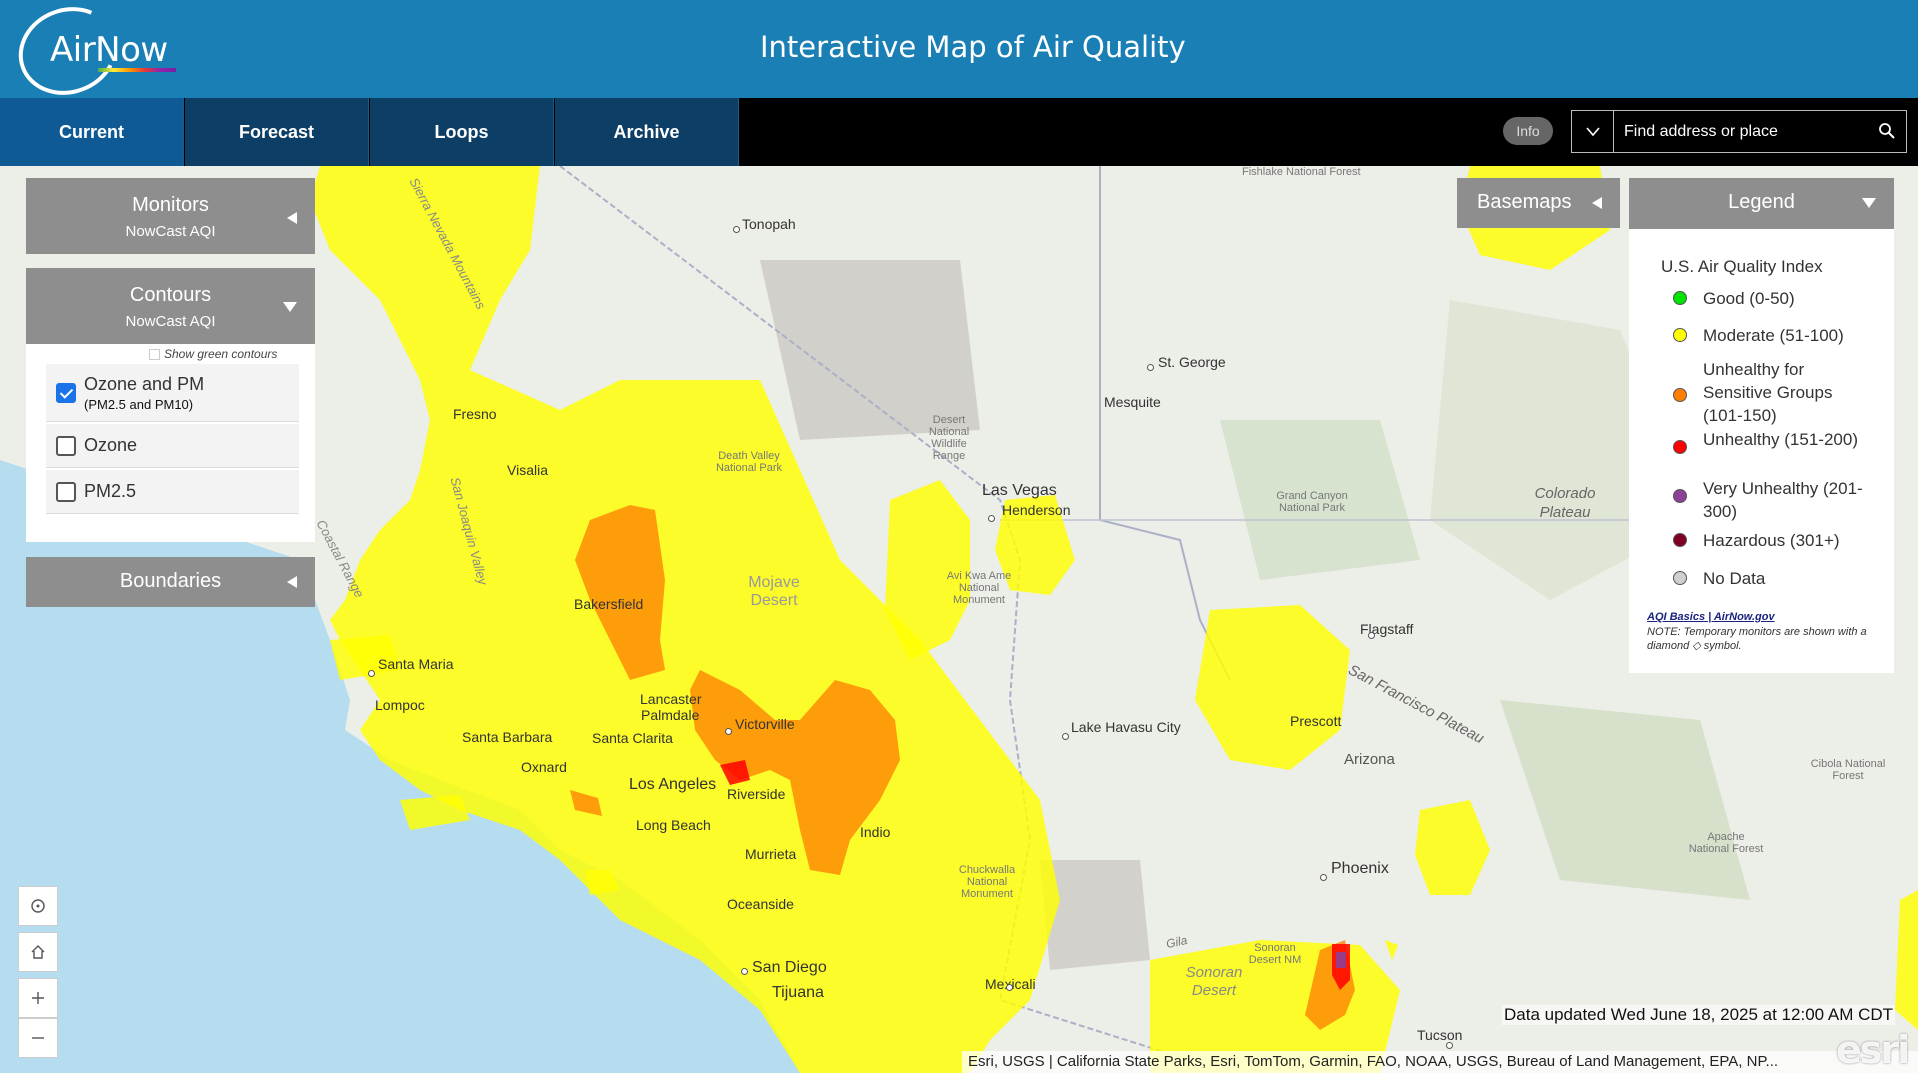 This screenshot has height=1073, width=1918. What do you see at coordinates (673, 825) in the screenshot?
I see `place-label: Long Beach` at bounding box center [673, 825].